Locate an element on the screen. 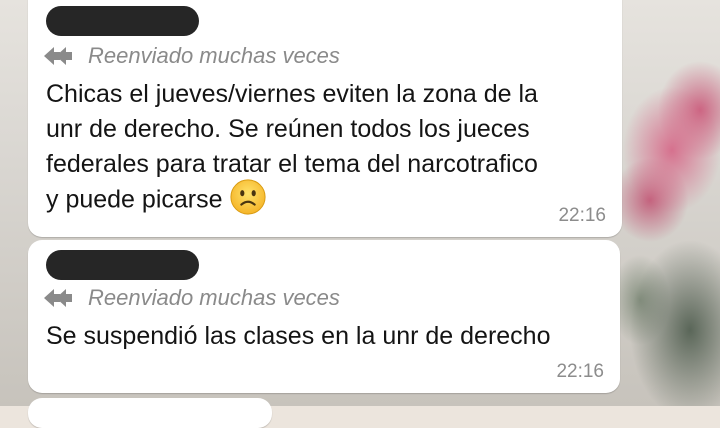 This screenshot has width=720, height=428. message-bubble-partial is located at coordinates (150, 413).